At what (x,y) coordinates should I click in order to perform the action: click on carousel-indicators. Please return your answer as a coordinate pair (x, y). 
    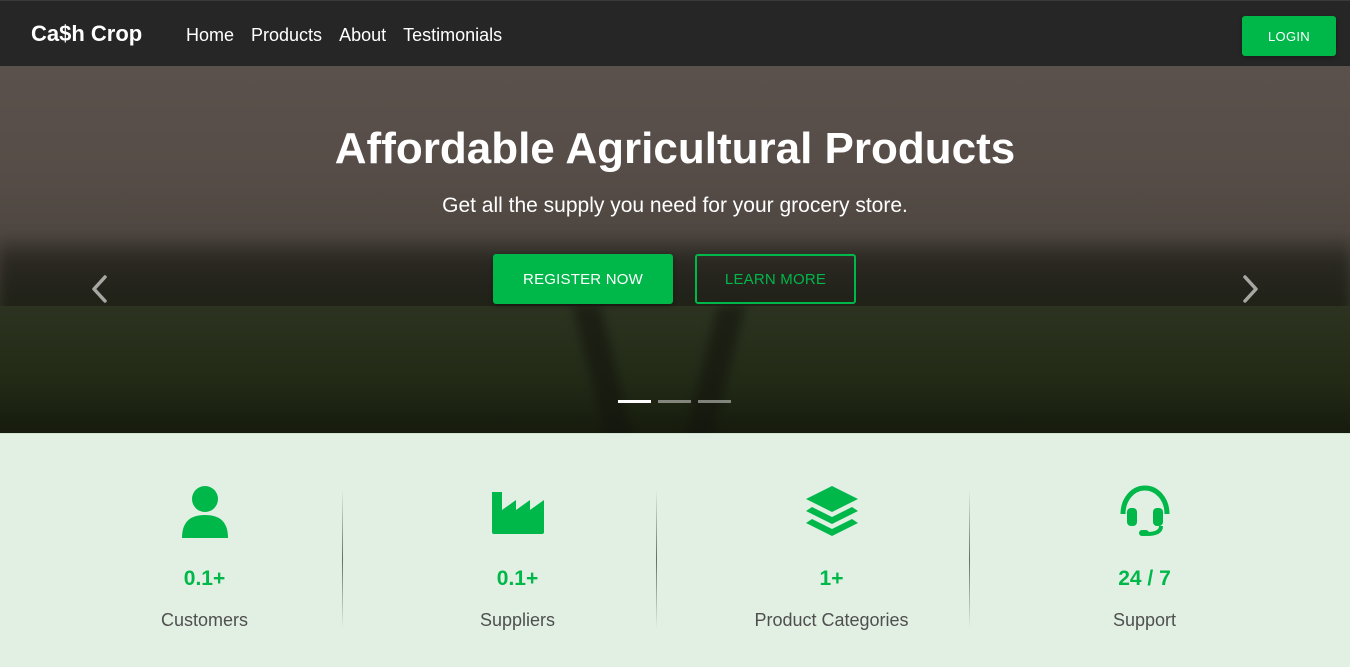
    Looking at the image, I should click on (674, 401).